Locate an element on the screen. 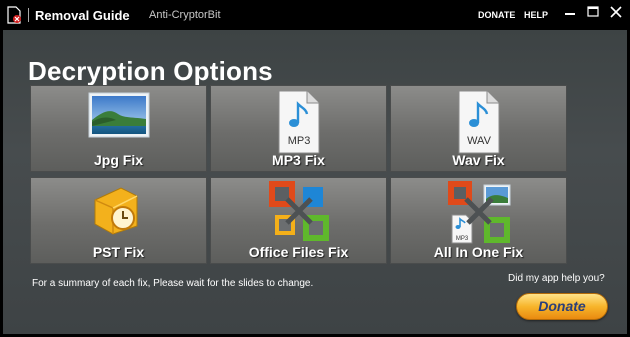 The height and width of the screenshot is (337, 630). all-in-one-icon-text: MP3 is located at coordinates (461, 239).